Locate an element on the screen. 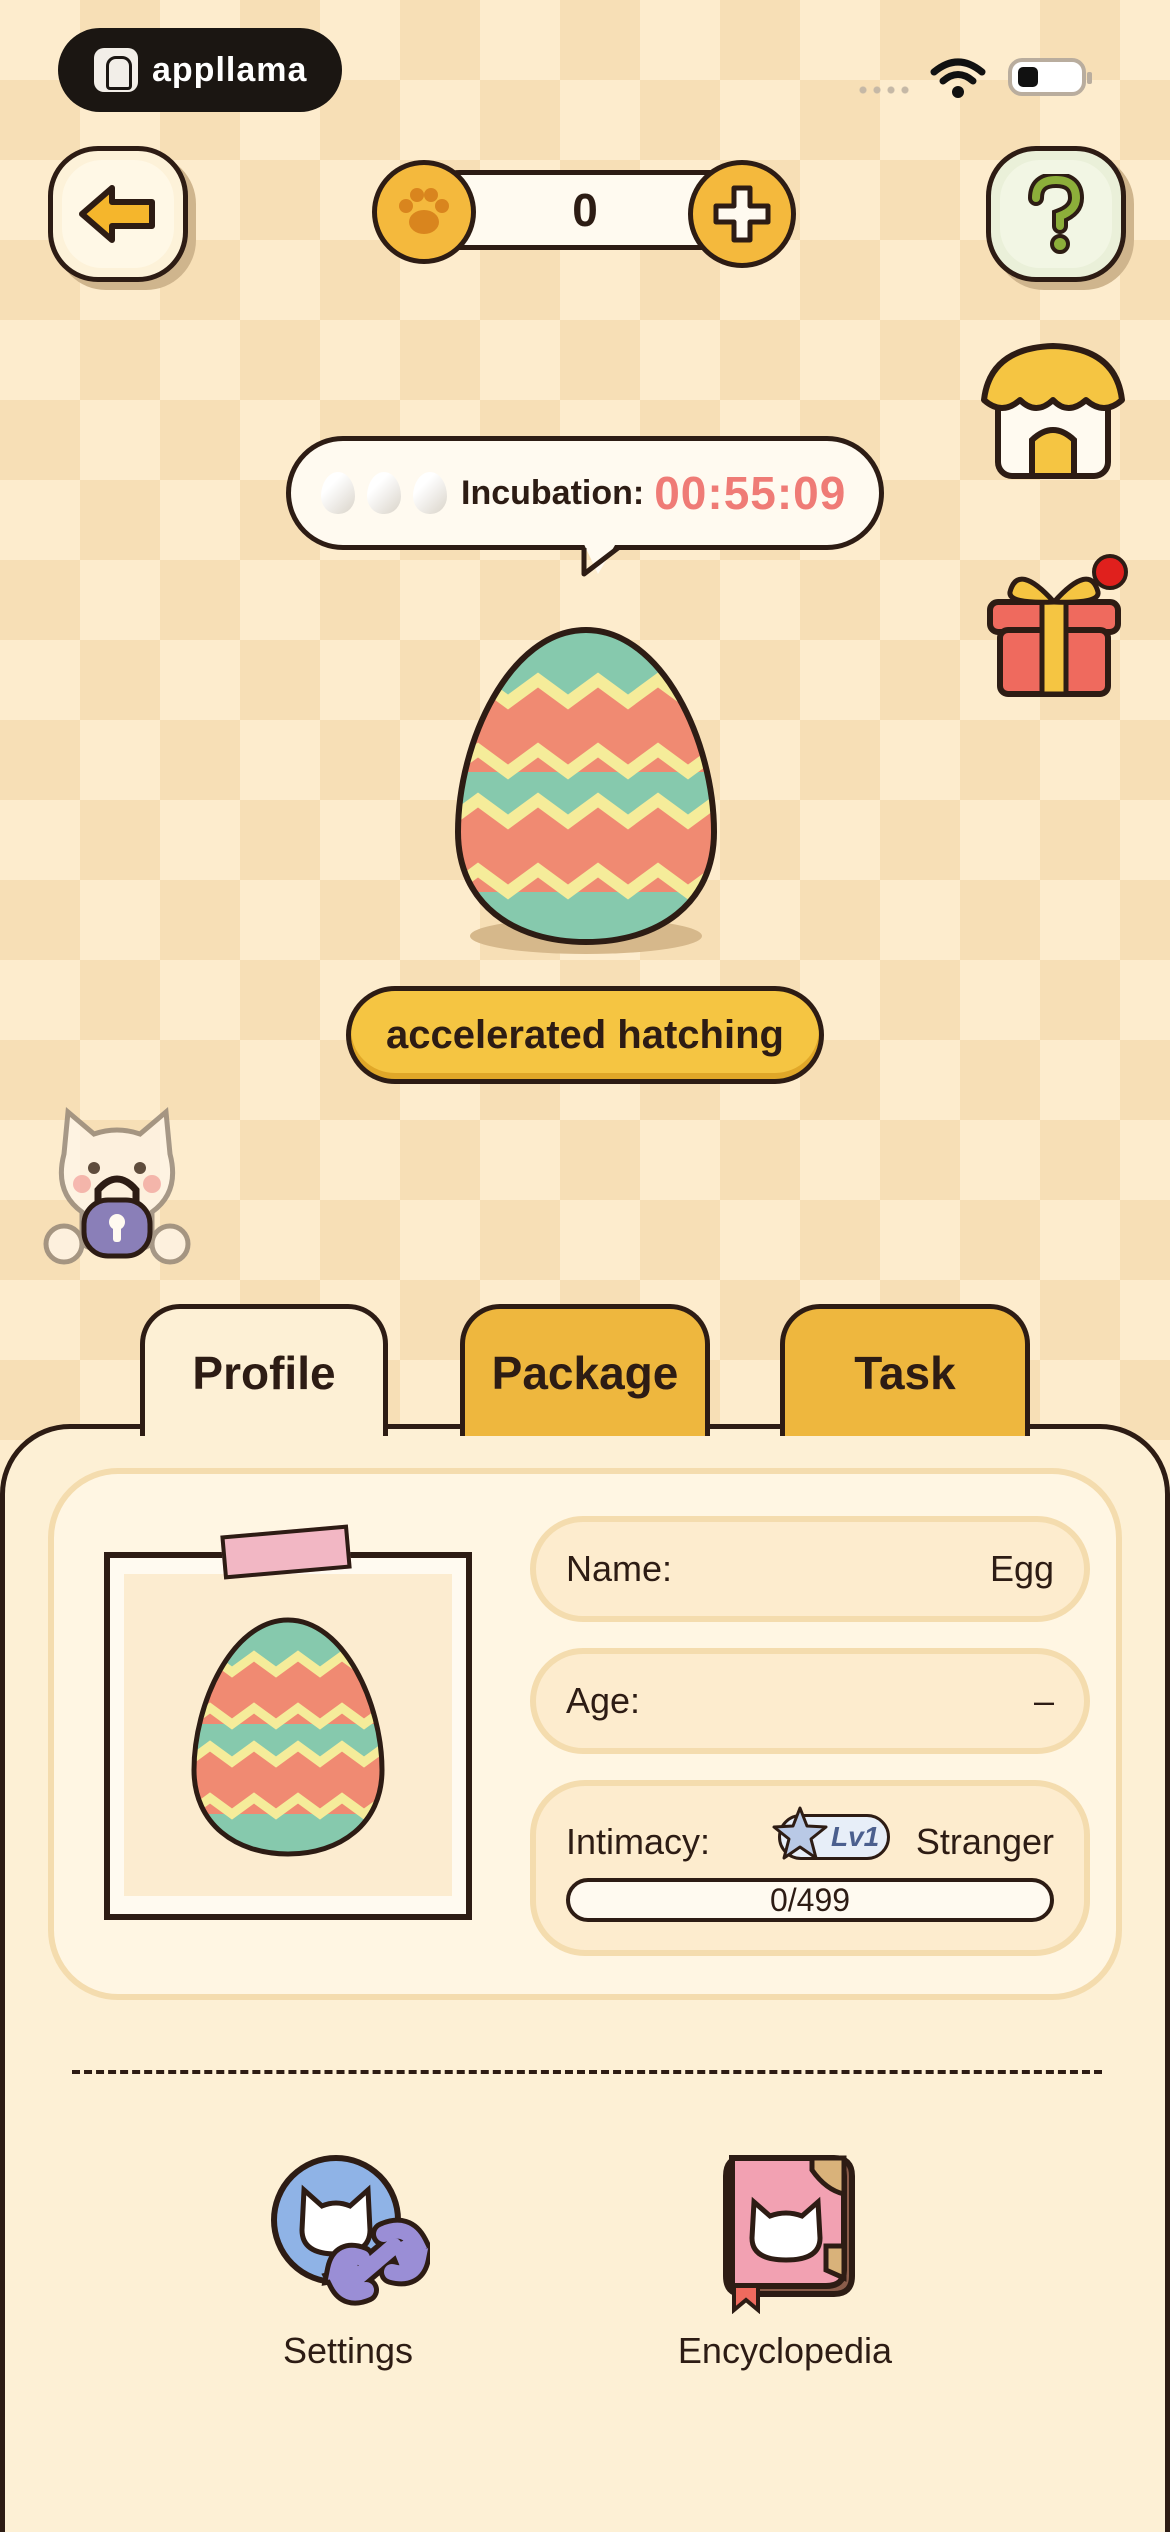  name-label: Name: is located at coordinates (619, 1568).